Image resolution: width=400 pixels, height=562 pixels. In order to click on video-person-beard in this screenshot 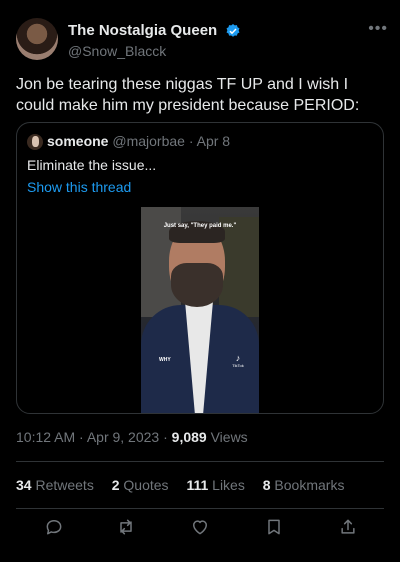, I will do `click(197, 285)`.